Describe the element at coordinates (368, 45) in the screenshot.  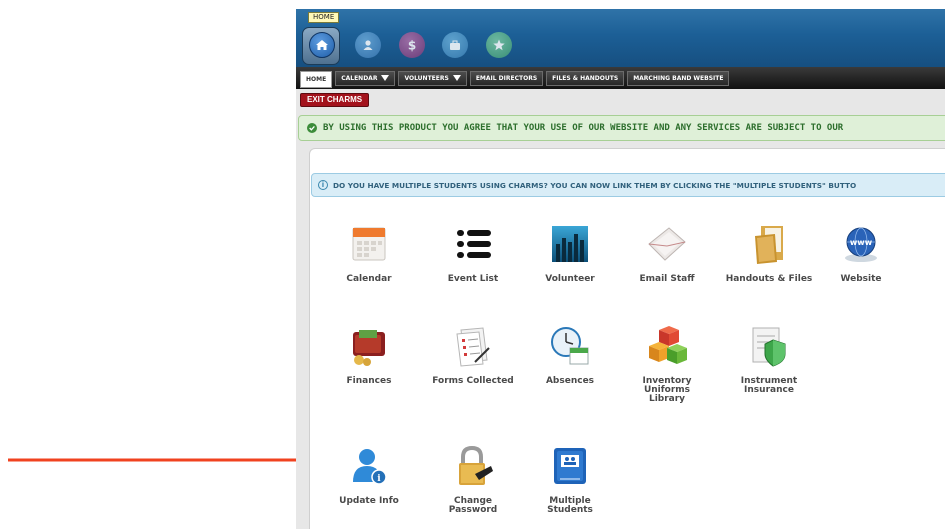
I see `person-icon` at that location.